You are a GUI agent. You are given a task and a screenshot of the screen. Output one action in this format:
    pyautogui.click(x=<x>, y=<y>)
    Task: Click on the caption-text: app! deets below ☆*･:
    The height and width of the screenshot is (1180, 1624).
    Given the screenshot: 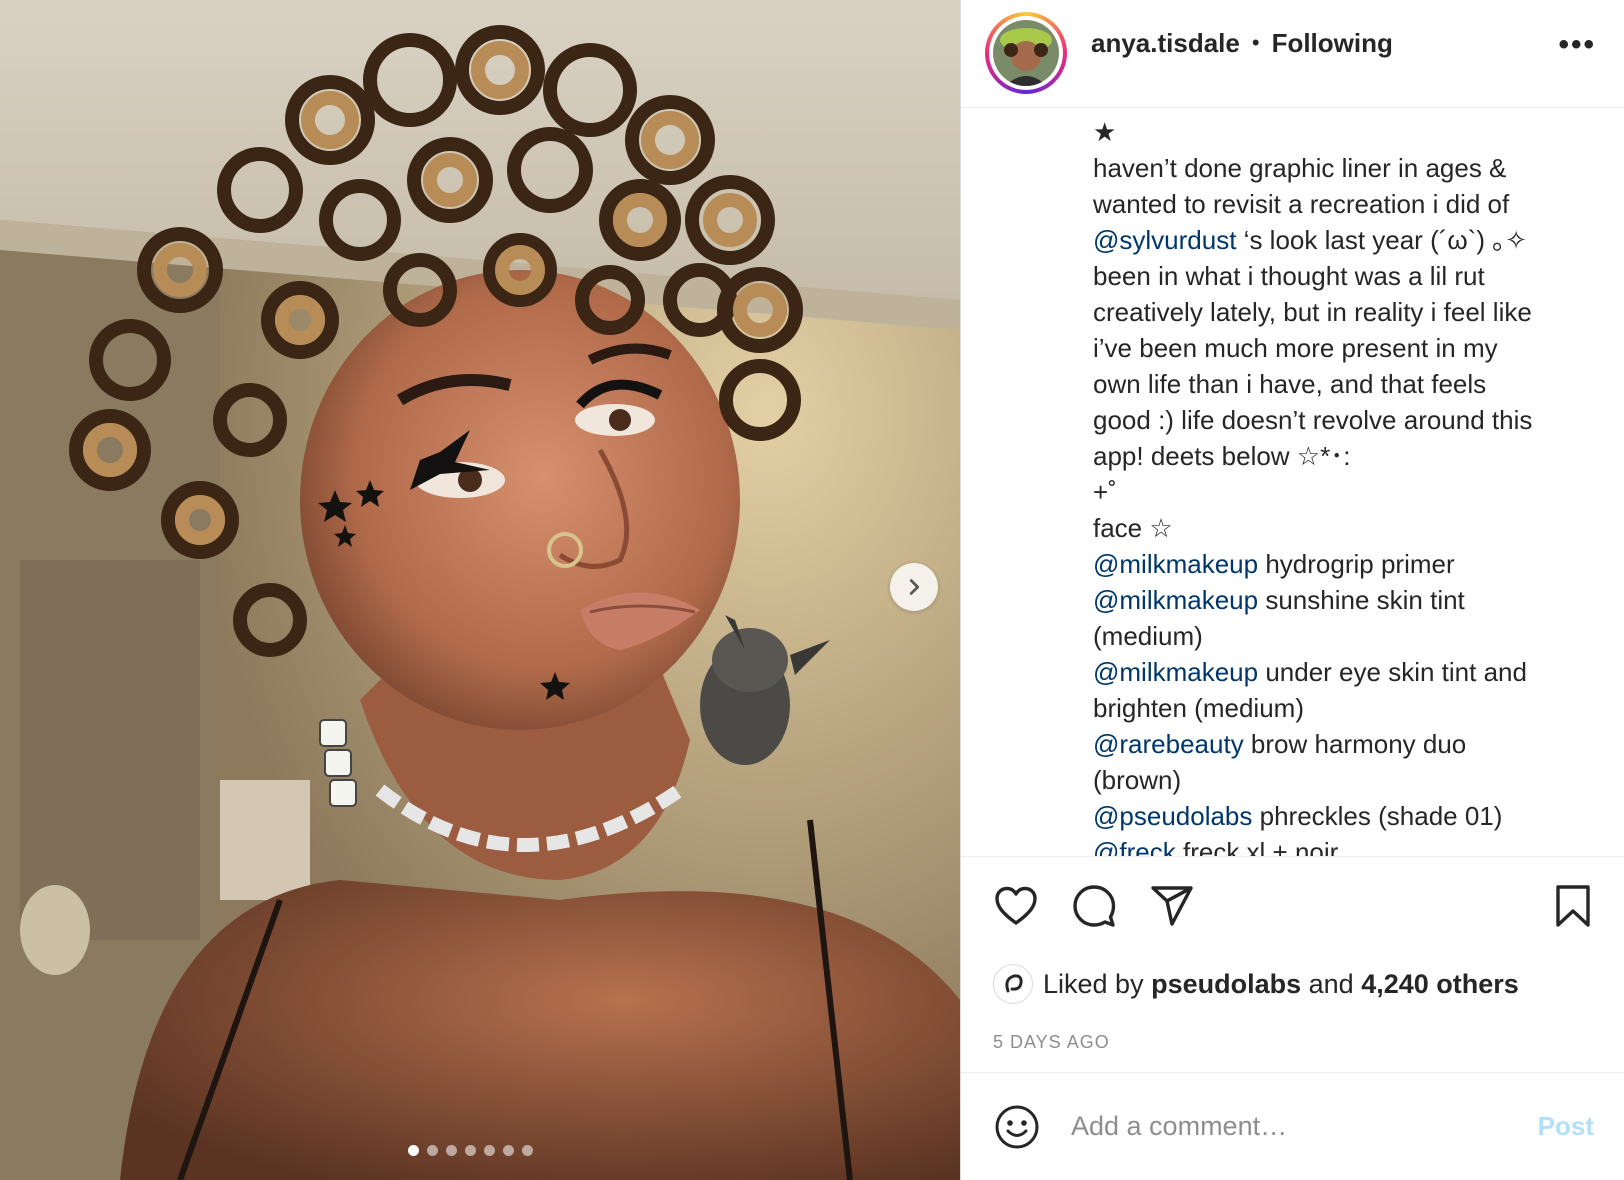 What is the action you would take?
    pyautogui.click(x=1222, y=455)
    